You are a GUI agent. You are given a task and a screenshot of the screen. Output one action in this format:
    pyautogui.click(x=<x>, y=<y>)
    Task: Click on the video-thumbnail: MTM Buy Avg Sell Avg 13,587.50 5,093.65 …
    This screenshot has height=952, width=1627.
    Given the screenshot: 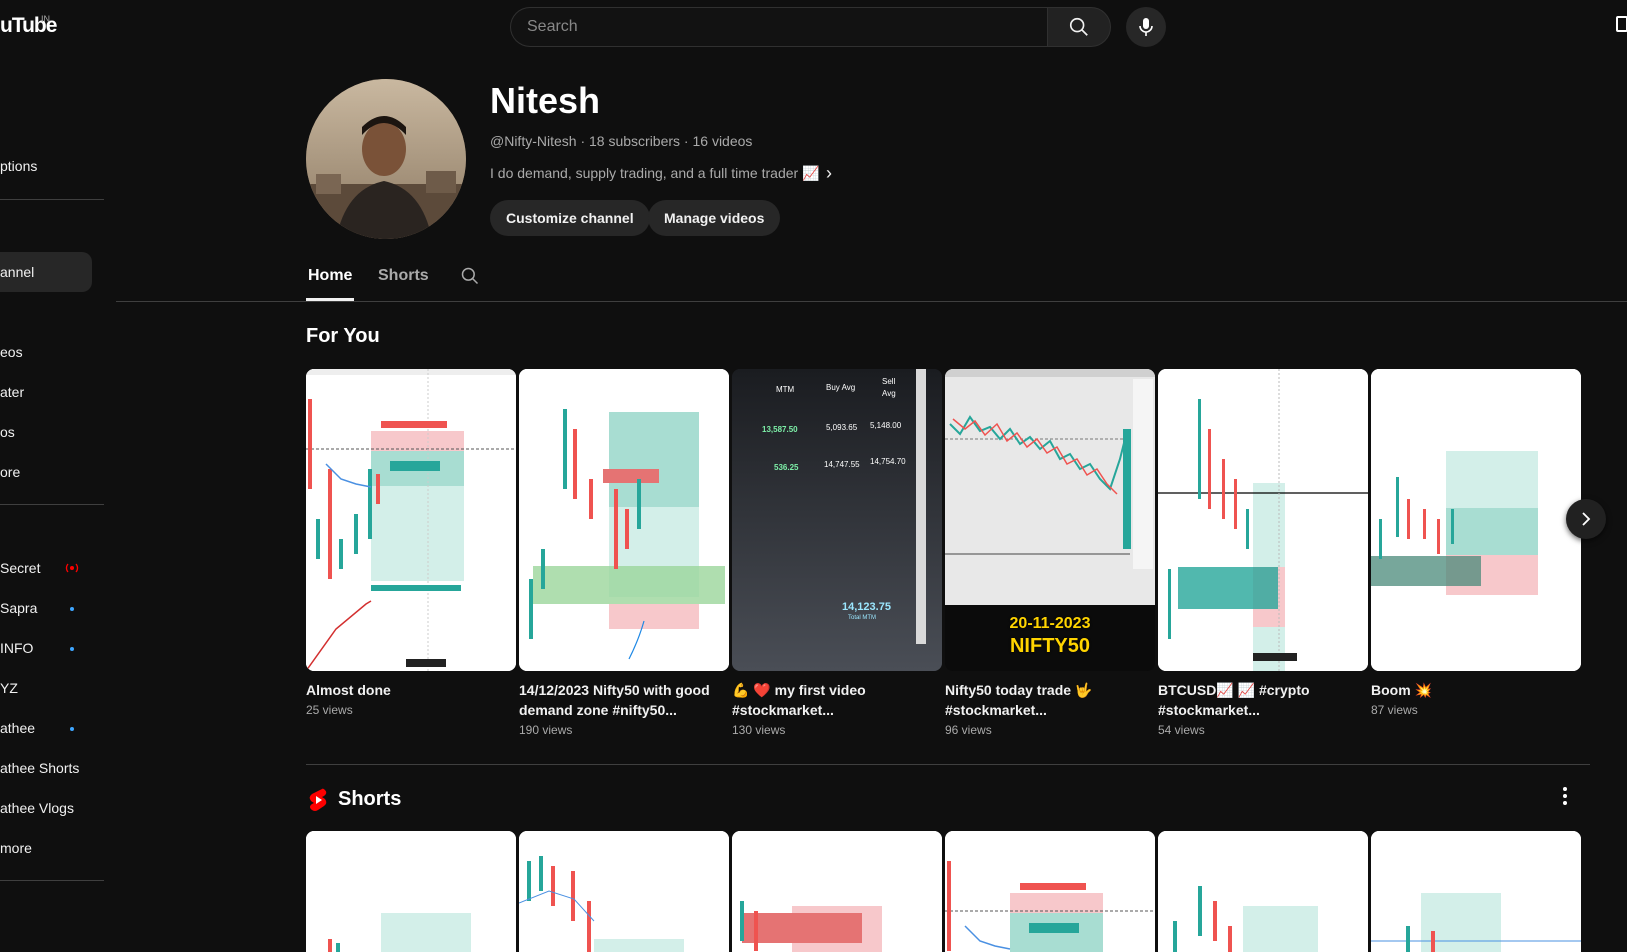 What is the action you would take?
    pyautogui.click(x=837, y=520)
    